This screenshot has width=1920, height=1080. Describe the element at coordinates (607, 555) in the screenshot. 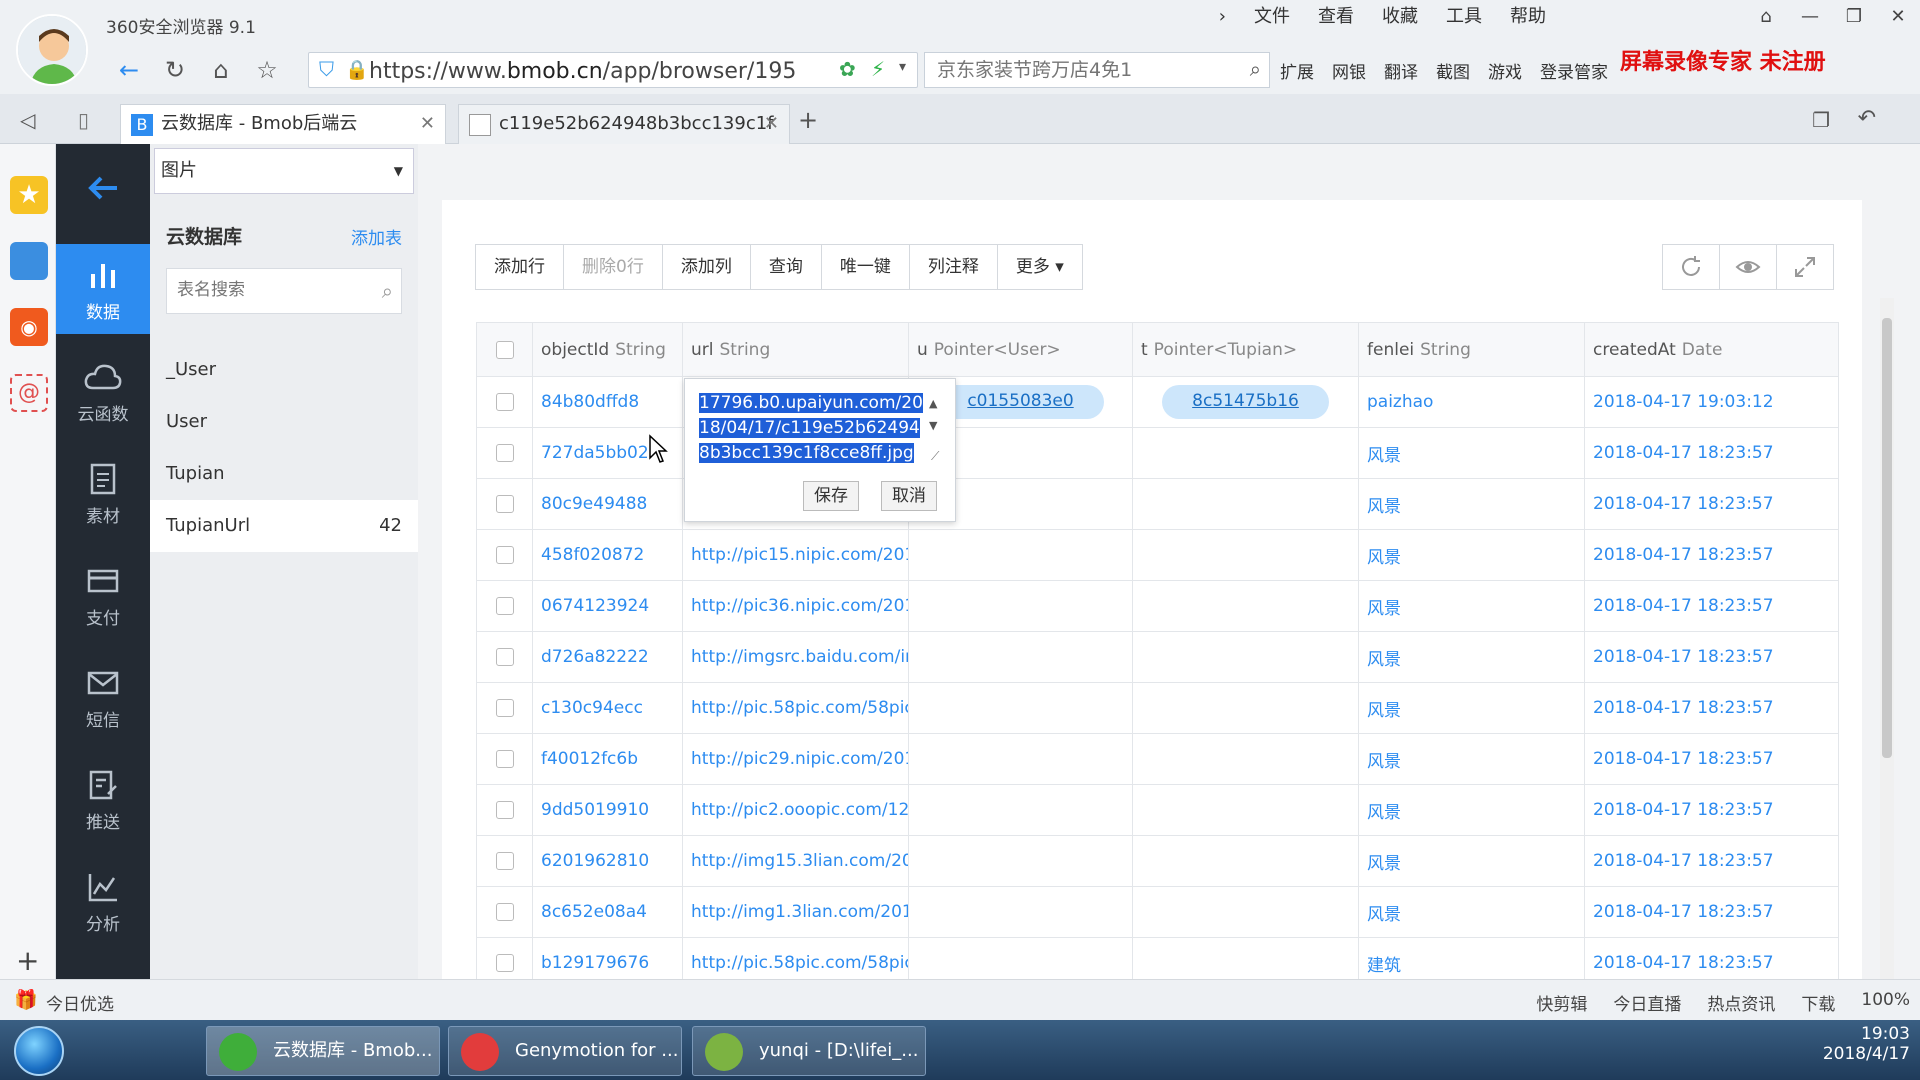

I see `cell-objectid: 458f020872` at that location.